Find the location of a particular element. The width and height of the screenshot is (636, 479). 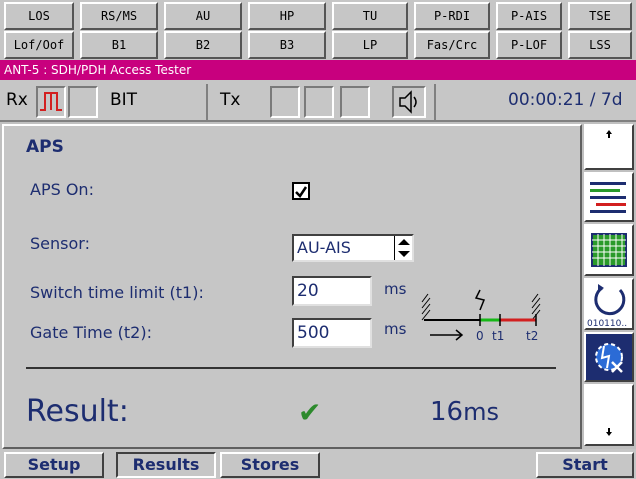

aps-on-label: APS On: is located at coordinates (62, 189).